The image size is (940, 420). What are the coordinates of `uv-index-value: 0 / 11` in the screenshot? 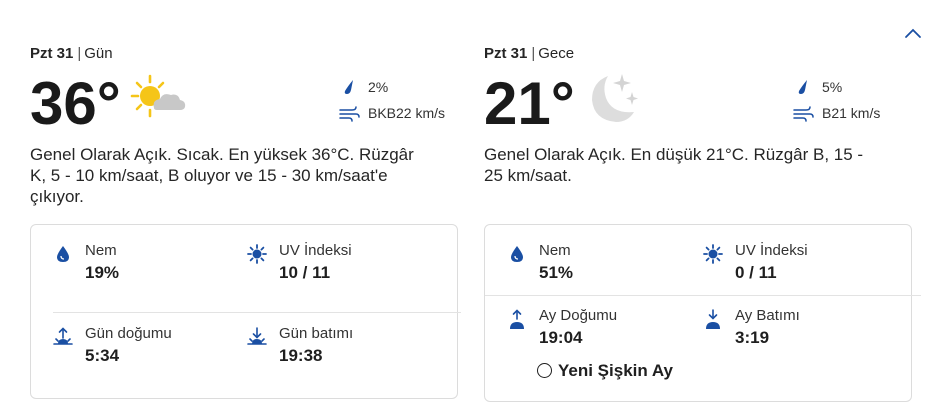 It's located at (756, 272).